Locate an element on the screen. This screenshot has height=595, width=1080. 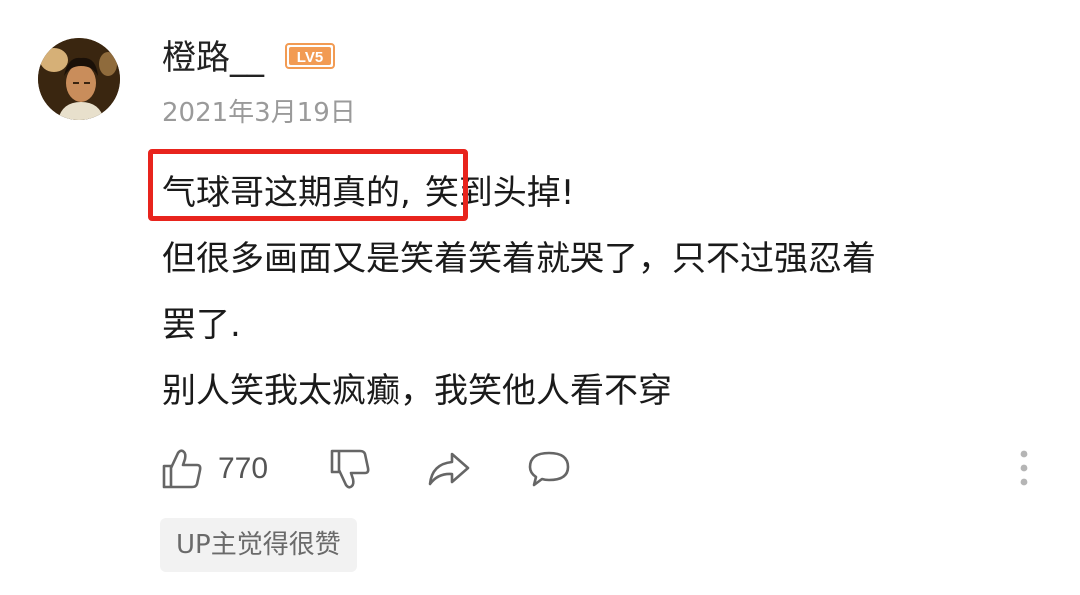
share-icon is located at coordinates (449, 469).